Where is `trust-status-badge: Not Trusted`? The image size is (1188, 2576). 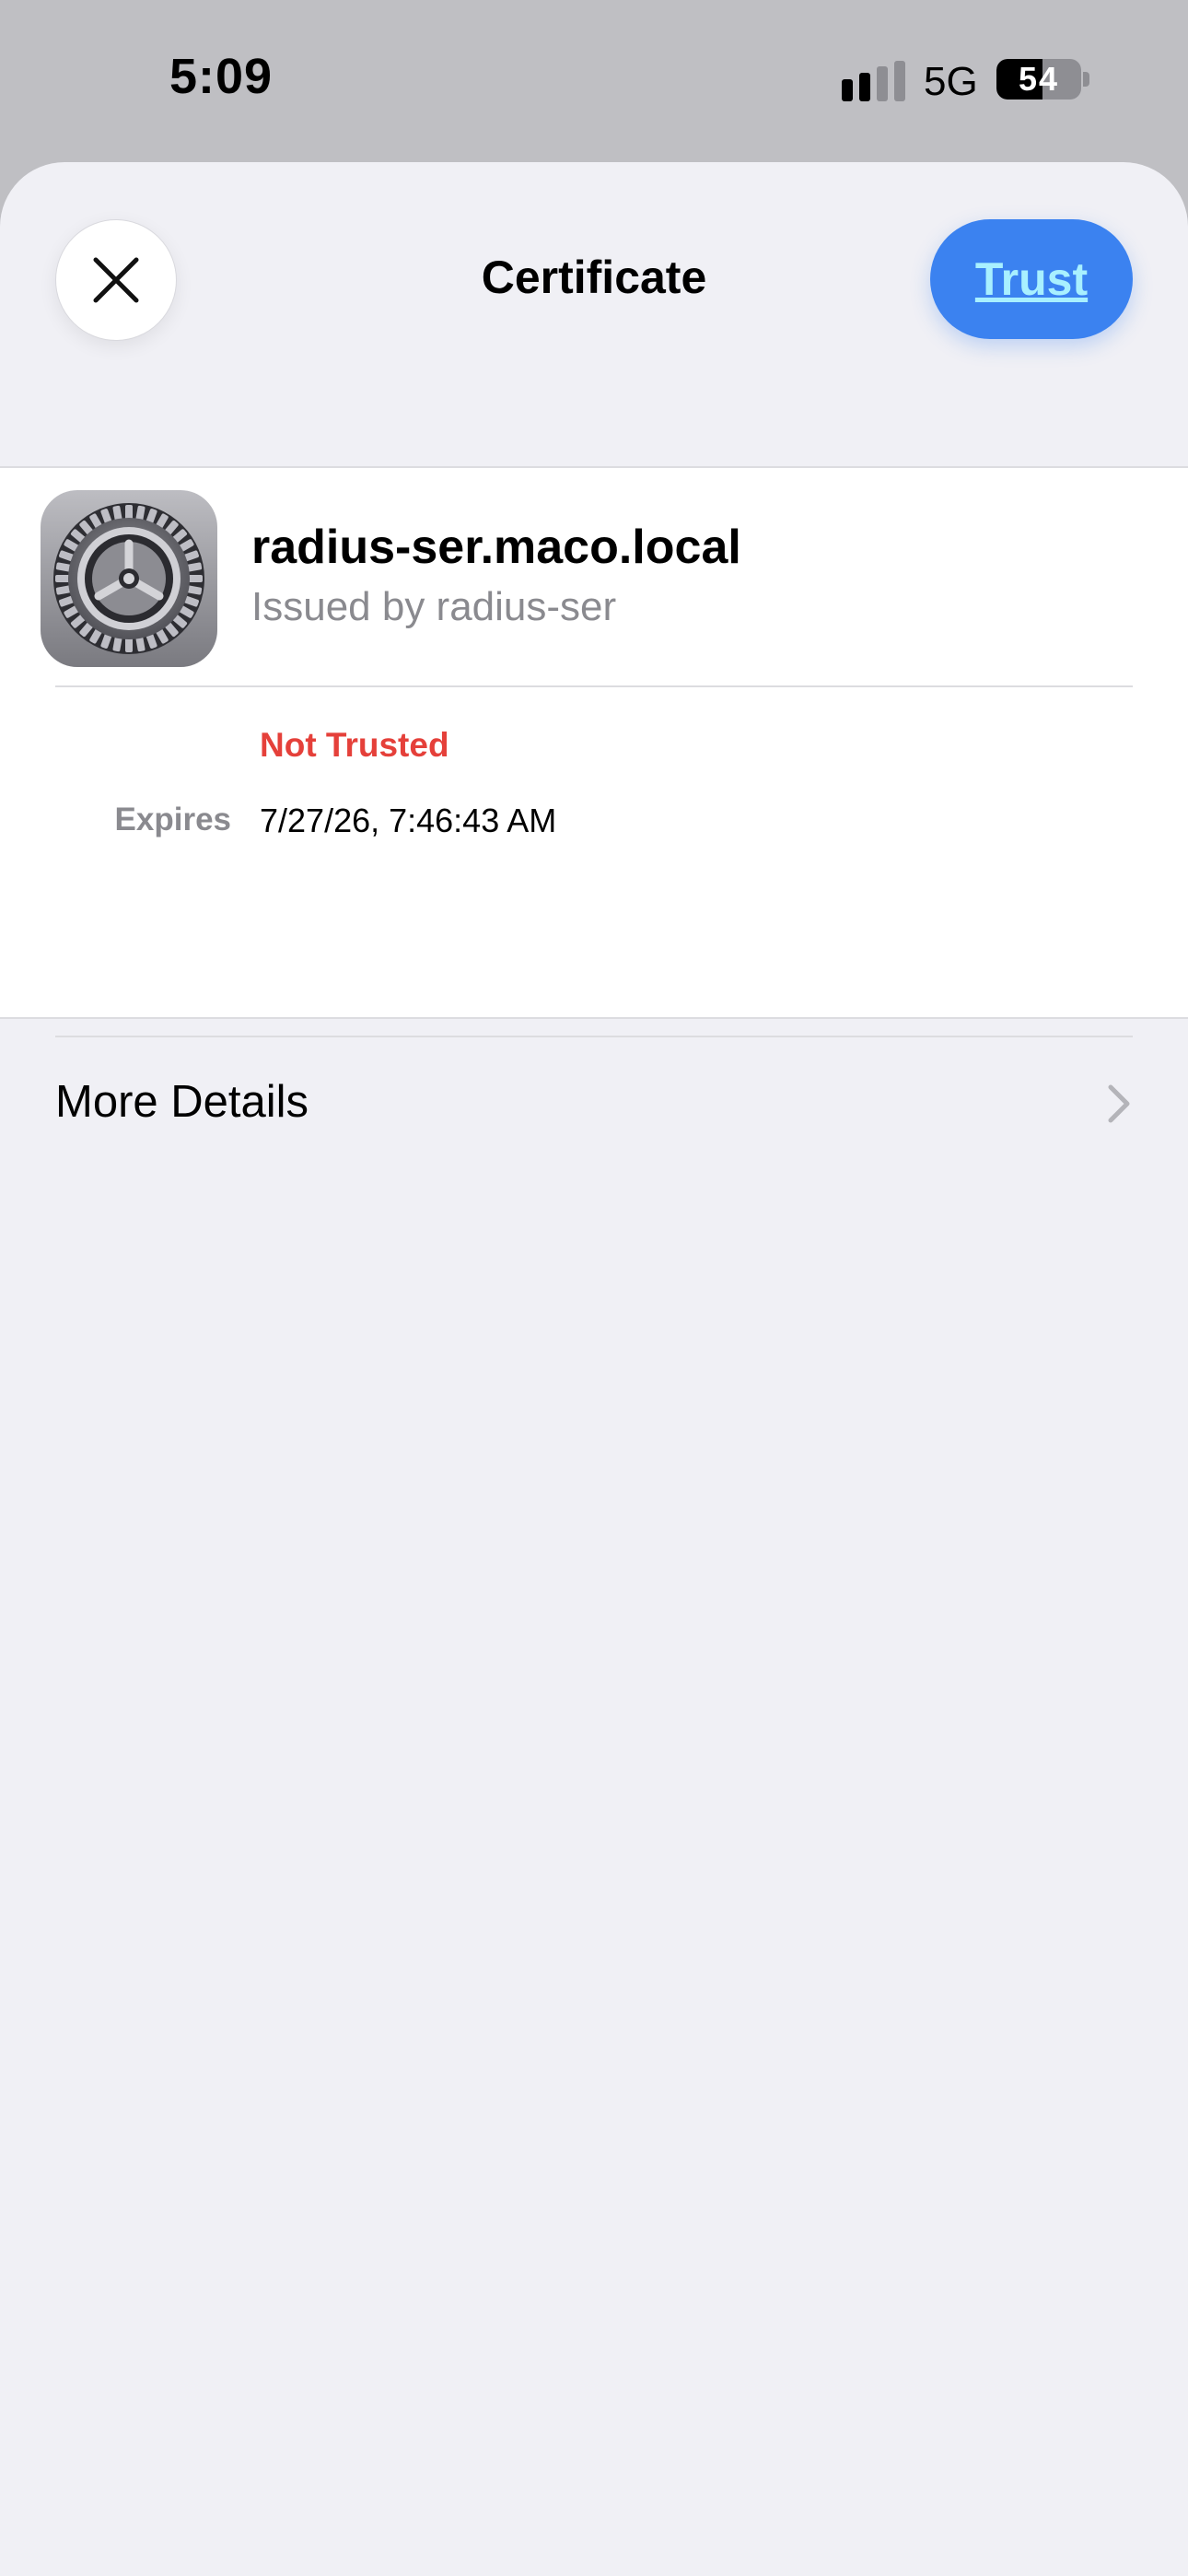
trust-status-badge: Not Trusted is located at coordinates (354, 745).